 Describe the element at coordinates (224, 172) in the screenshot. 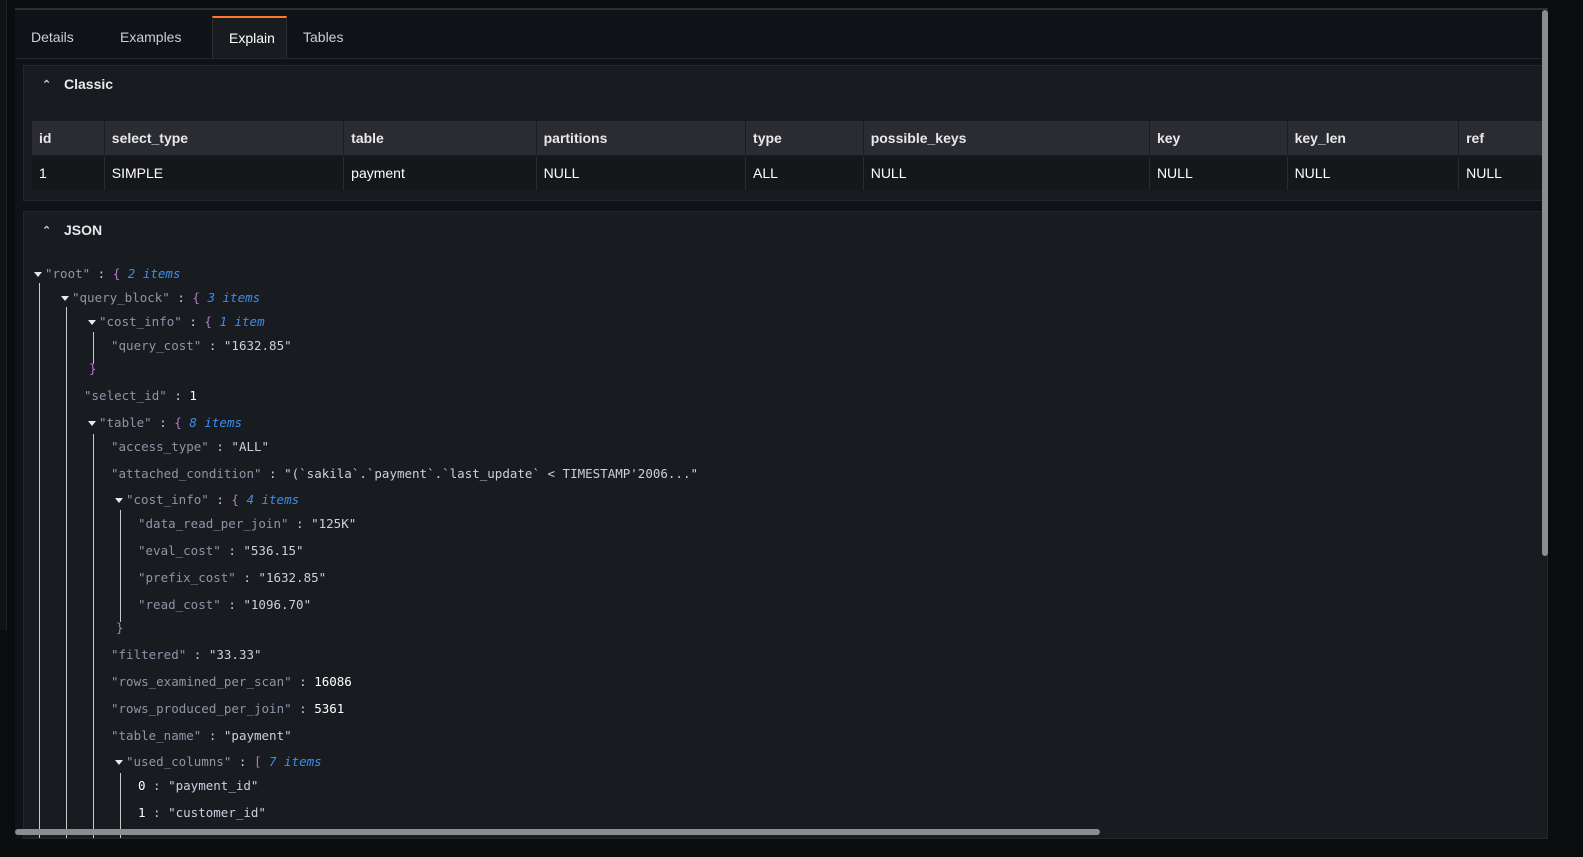

I see `table-cell: SIMPLE` at that location.